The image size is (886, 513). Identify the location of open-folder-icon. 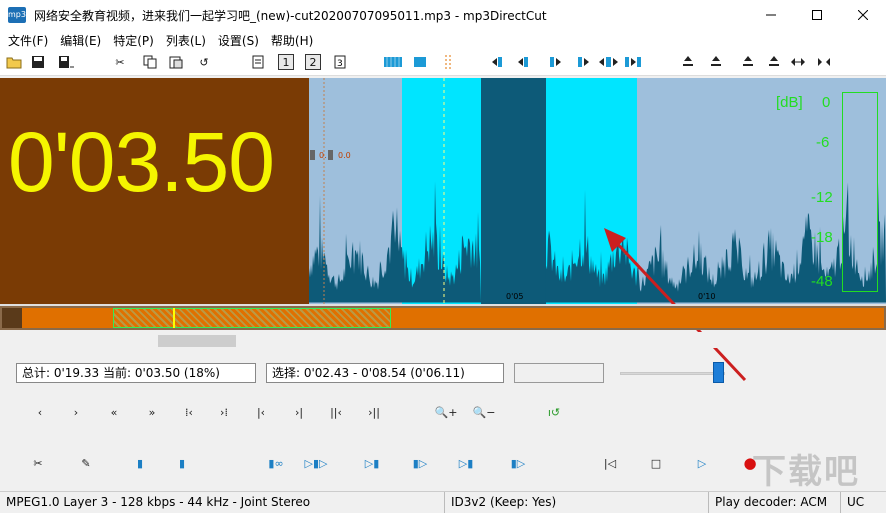
(14, 62).